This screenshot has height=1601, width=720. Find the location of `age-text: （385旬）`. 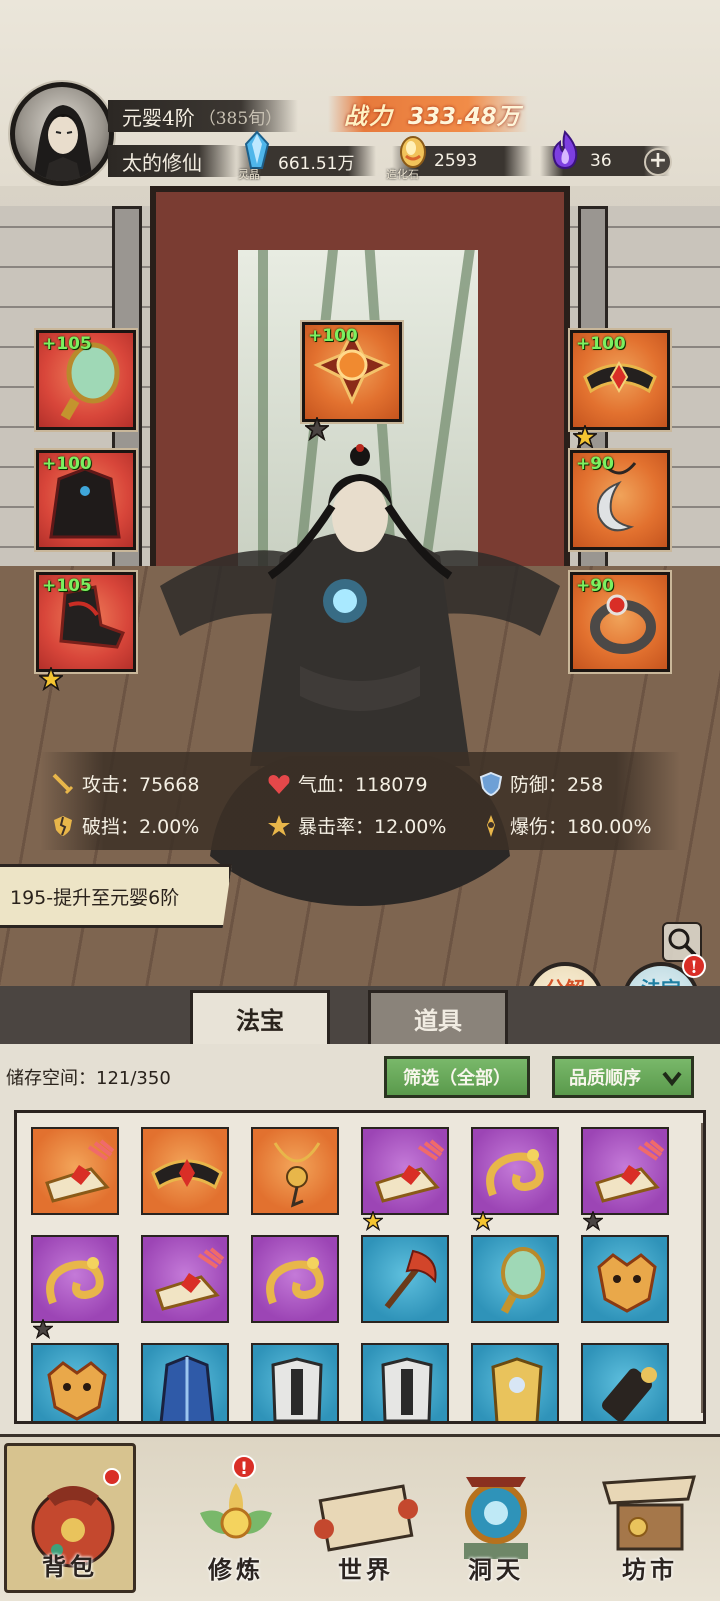

age-text: （385旬） is located at coordinates (240, 118).